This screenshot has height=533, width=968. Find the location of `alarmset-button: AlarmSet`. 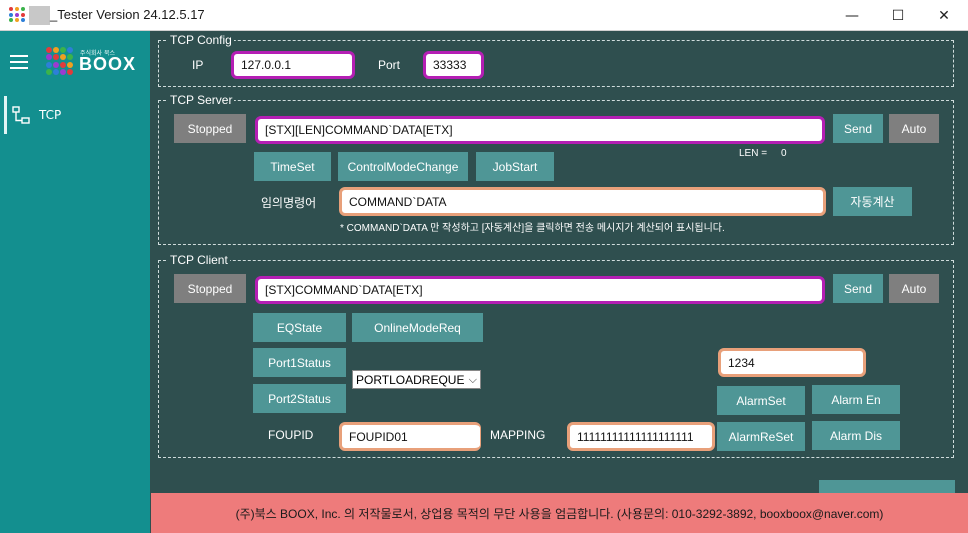

alarmset-button: AlarmSet is located at coordinates (761, 400).